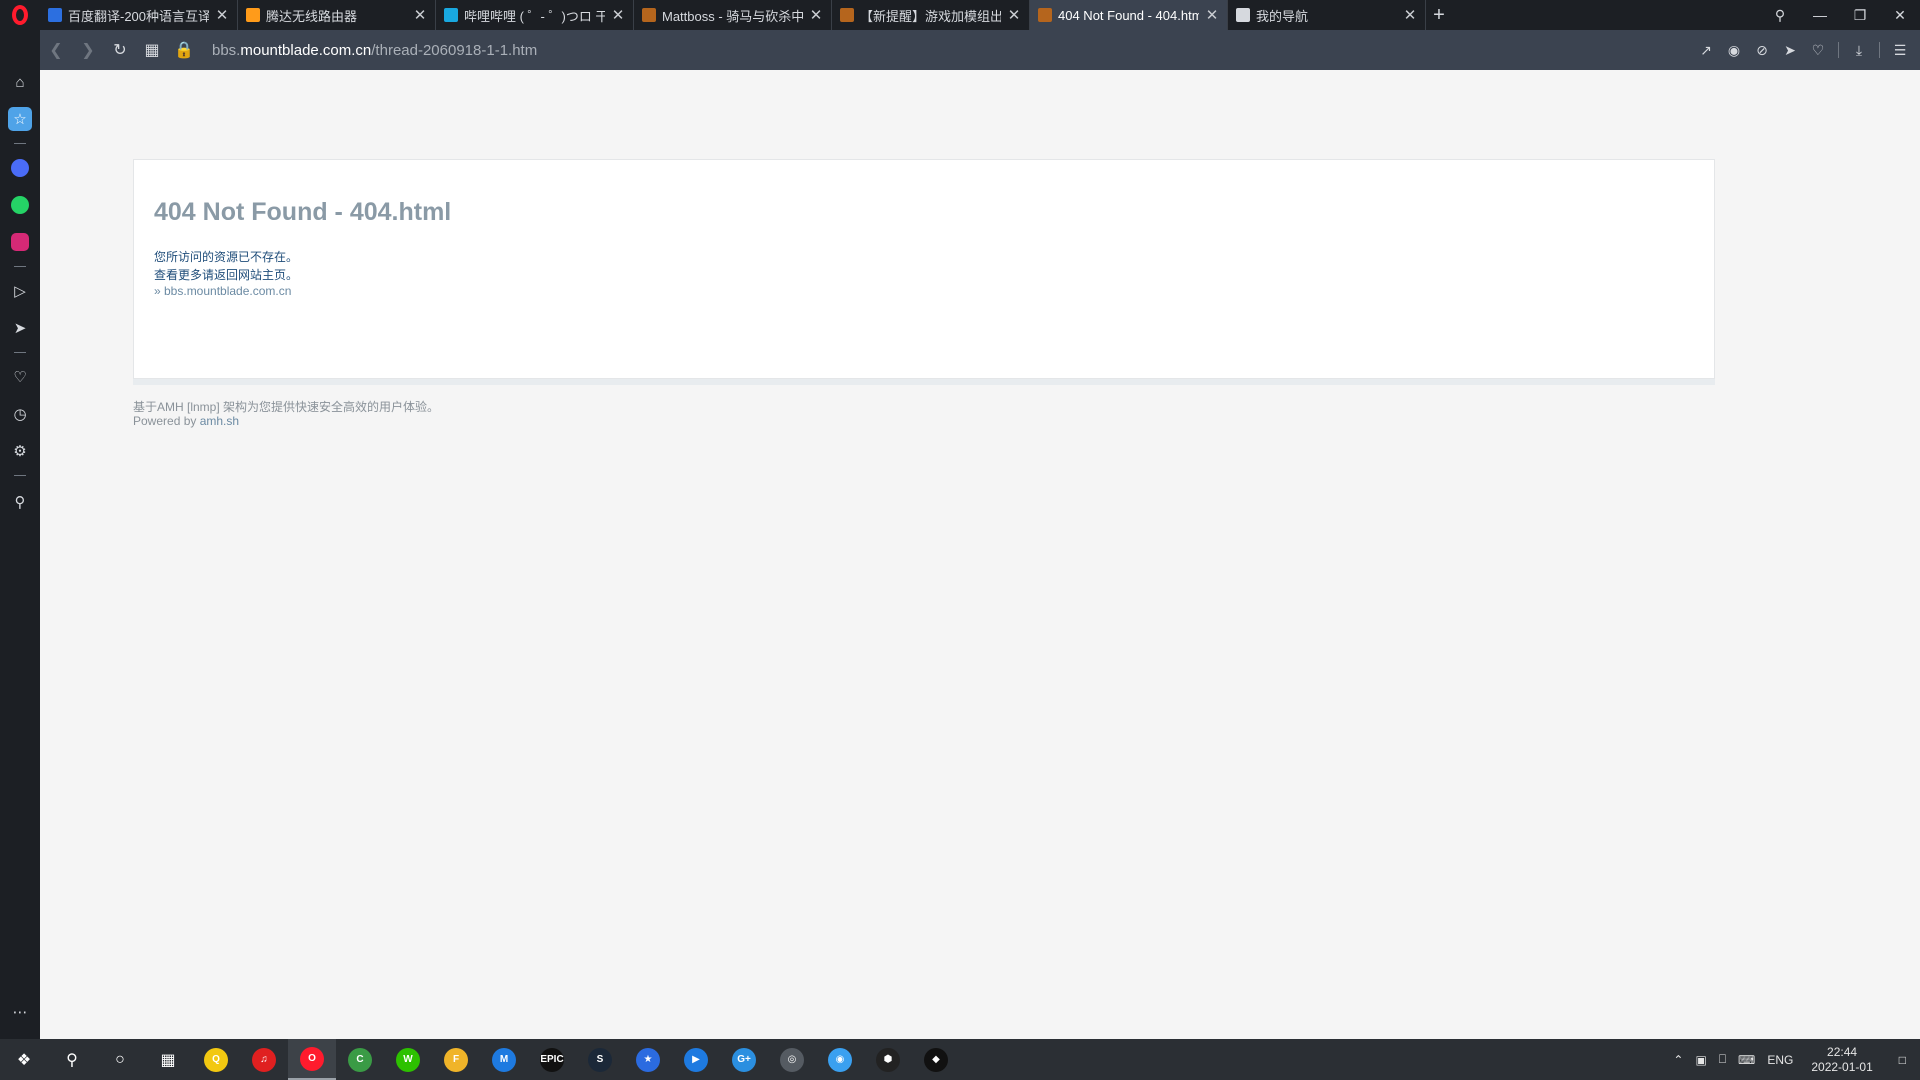  What do you see at coordinates (20, 475) in the screenshot?
I see `sidebar-divider` at bounding box center [20, 475].